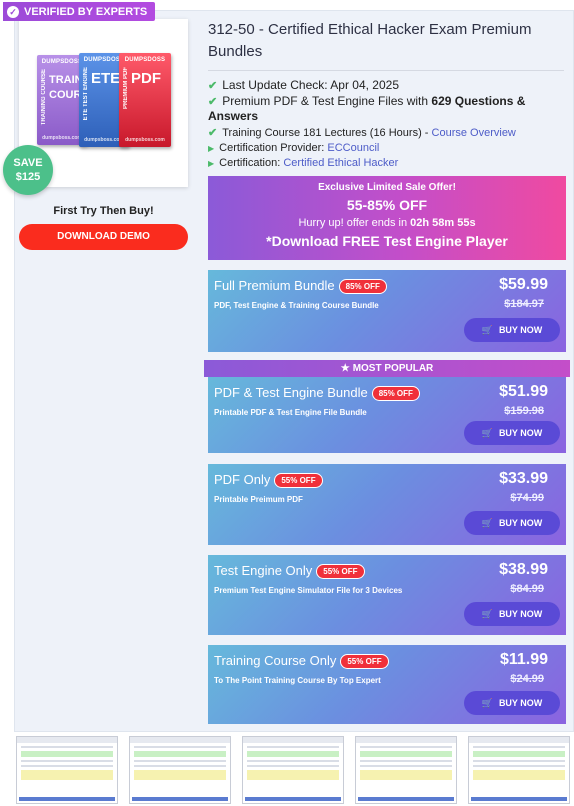 This screenshot has width=574, height=806. Describe the element at coordinates (393, 368) in the screenshot. I see `most-popular-label: MOST POPULAR` at that location.